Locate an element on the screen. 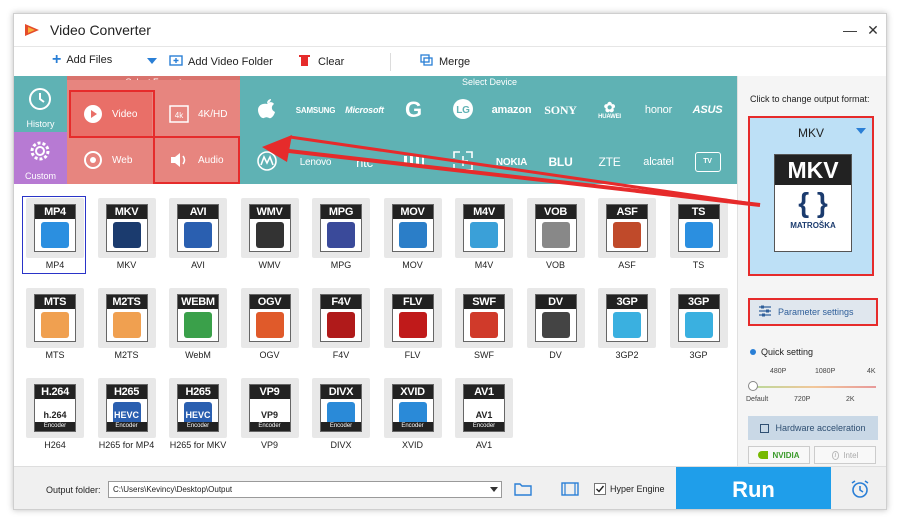 Image resolution: width=900 pixels, height=523 pixels. format-item-asf: ASF ASF is located at coordinates (626, 235).